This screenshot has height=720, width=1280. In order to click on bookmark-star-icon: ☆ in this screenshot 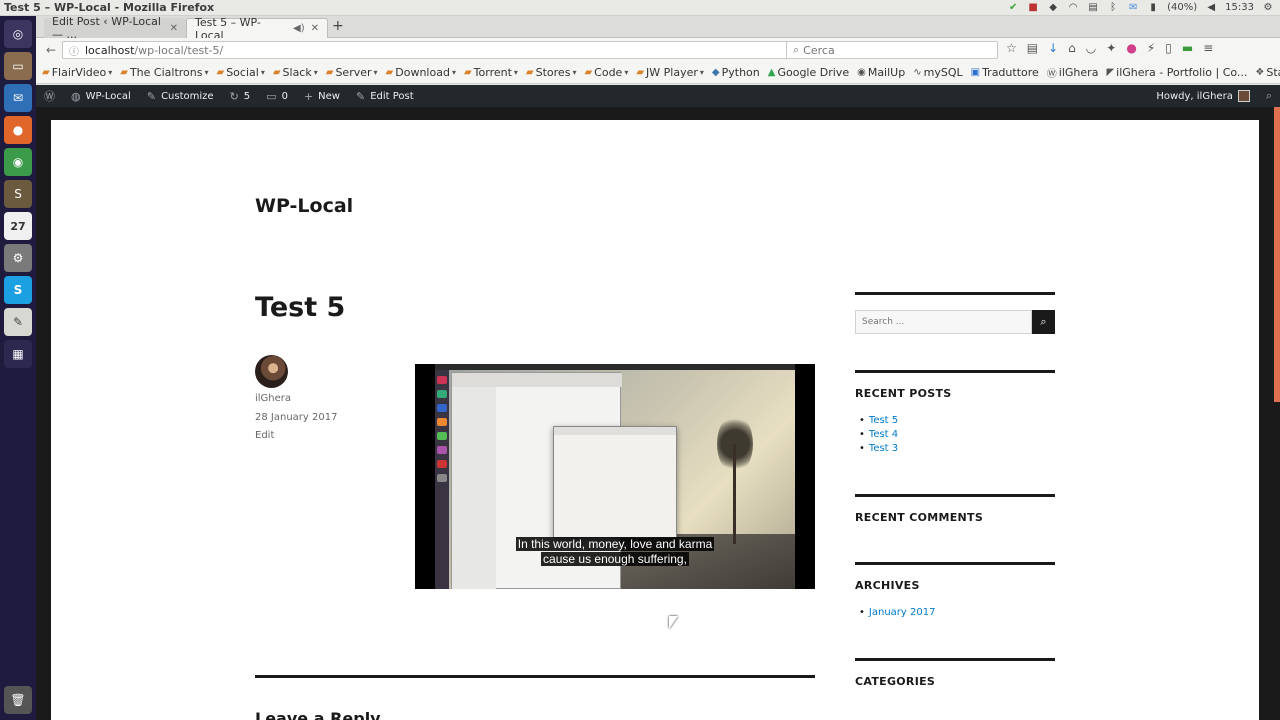, I will do `click(1011, 48)`.